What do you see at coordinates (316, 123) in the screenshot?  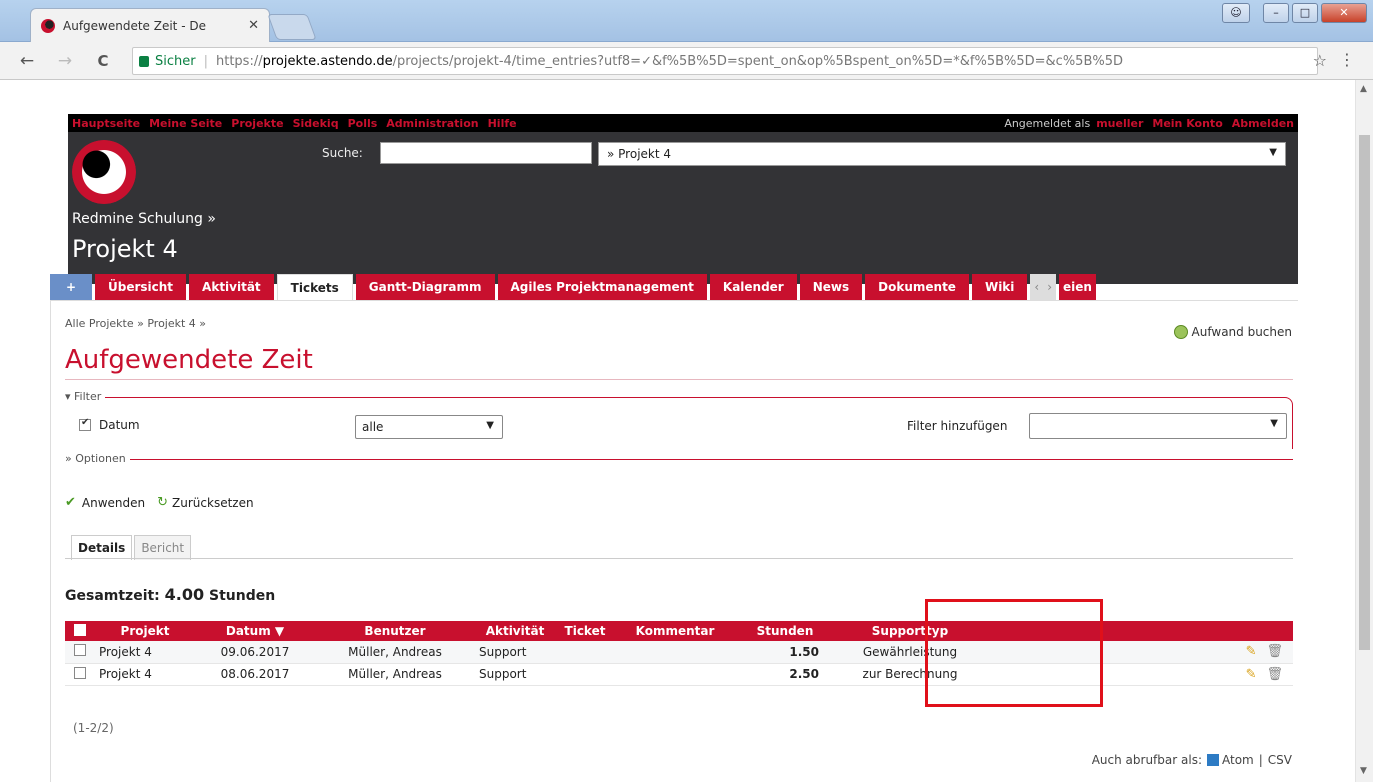 I see `top-menu-sidekiq: Sidekiq` at bounding box center [316, 123].